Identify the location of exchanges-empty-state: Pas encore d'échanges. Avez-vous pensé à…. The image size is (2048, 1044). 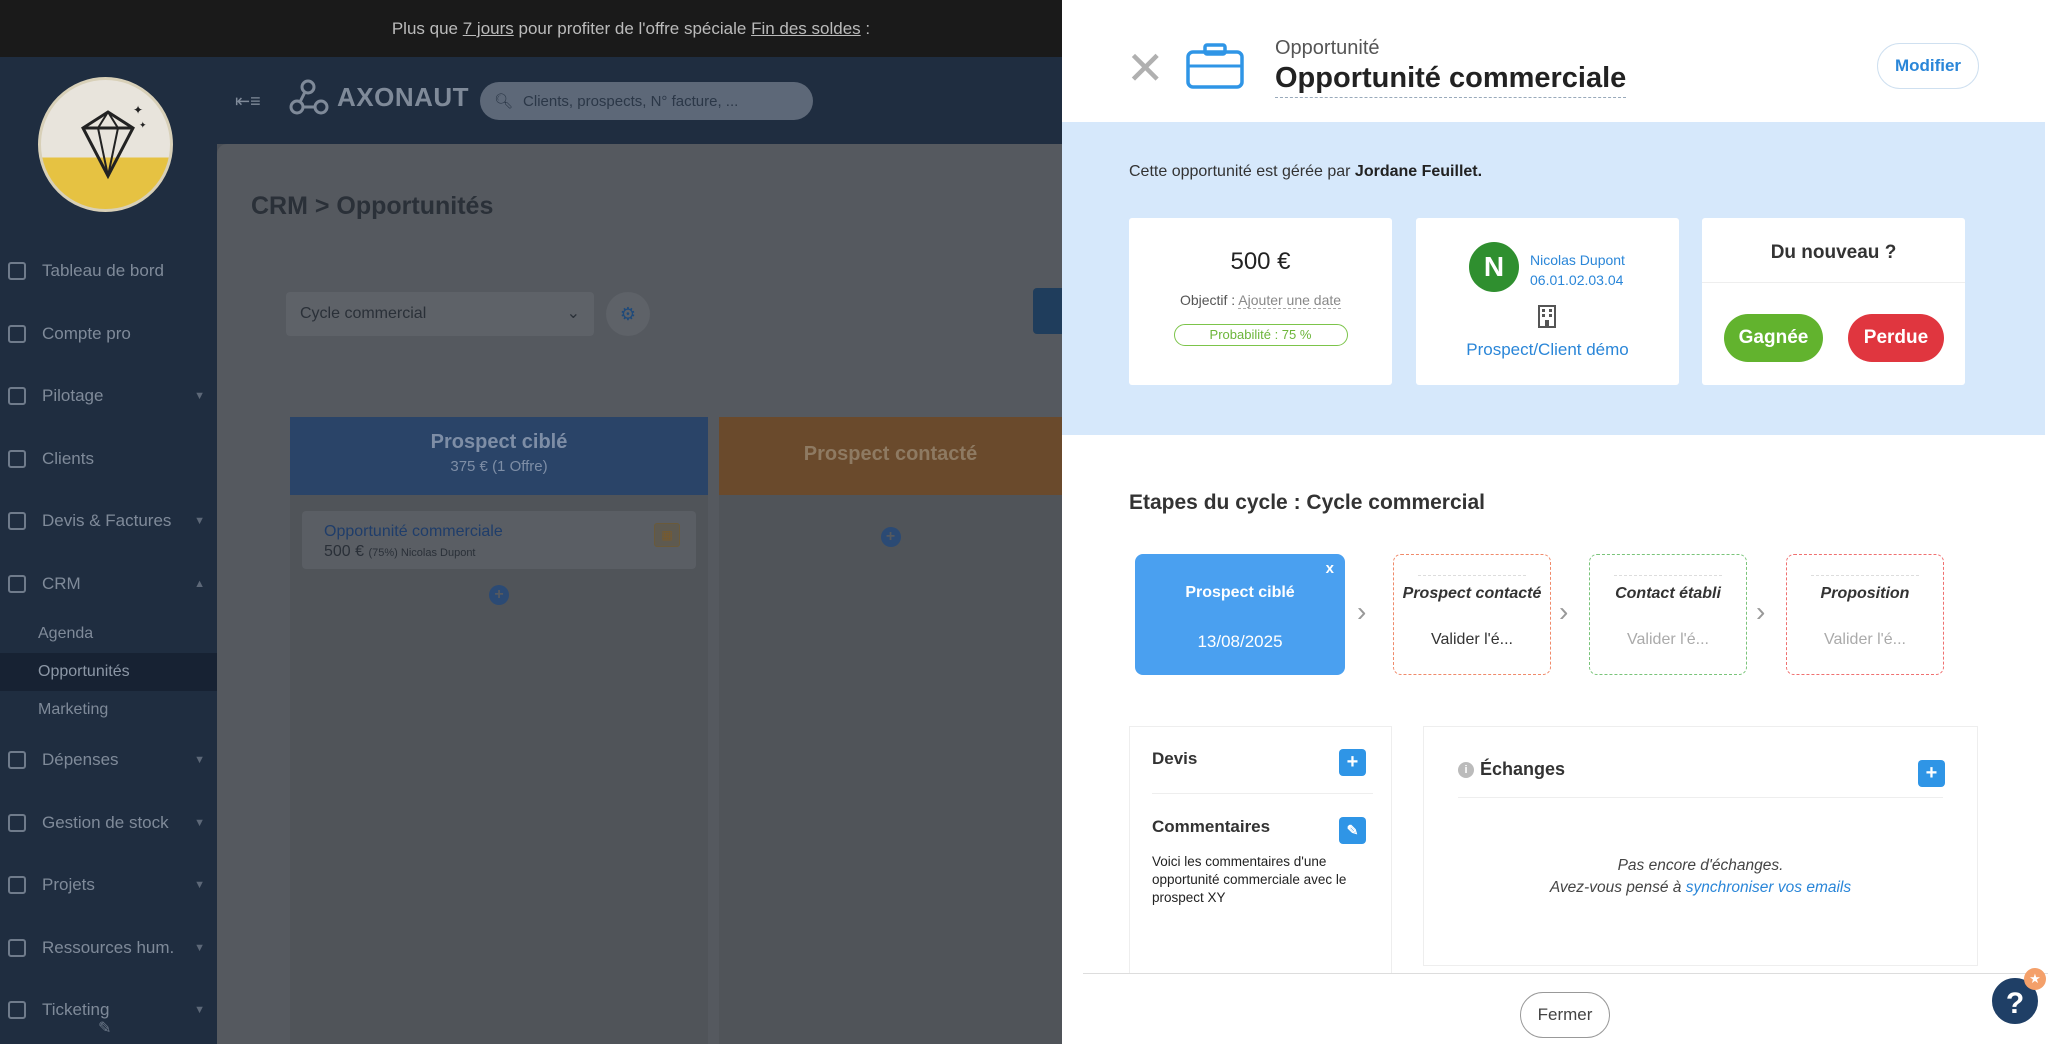
(1700, 877).